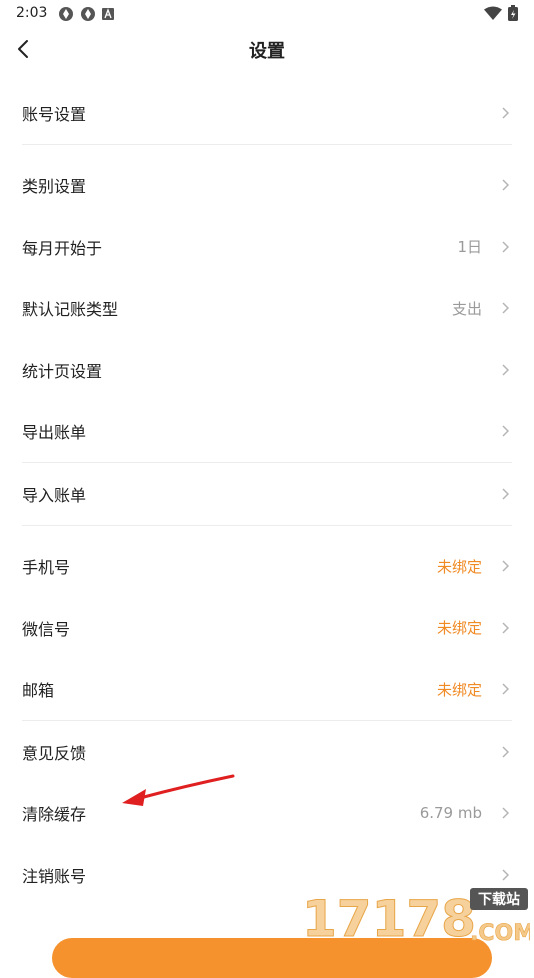 This screenshot has width=534, height=978. Describe the element at coordinates (38, 691) in the screenshot. I see `row-label: 邮箱` at that location.